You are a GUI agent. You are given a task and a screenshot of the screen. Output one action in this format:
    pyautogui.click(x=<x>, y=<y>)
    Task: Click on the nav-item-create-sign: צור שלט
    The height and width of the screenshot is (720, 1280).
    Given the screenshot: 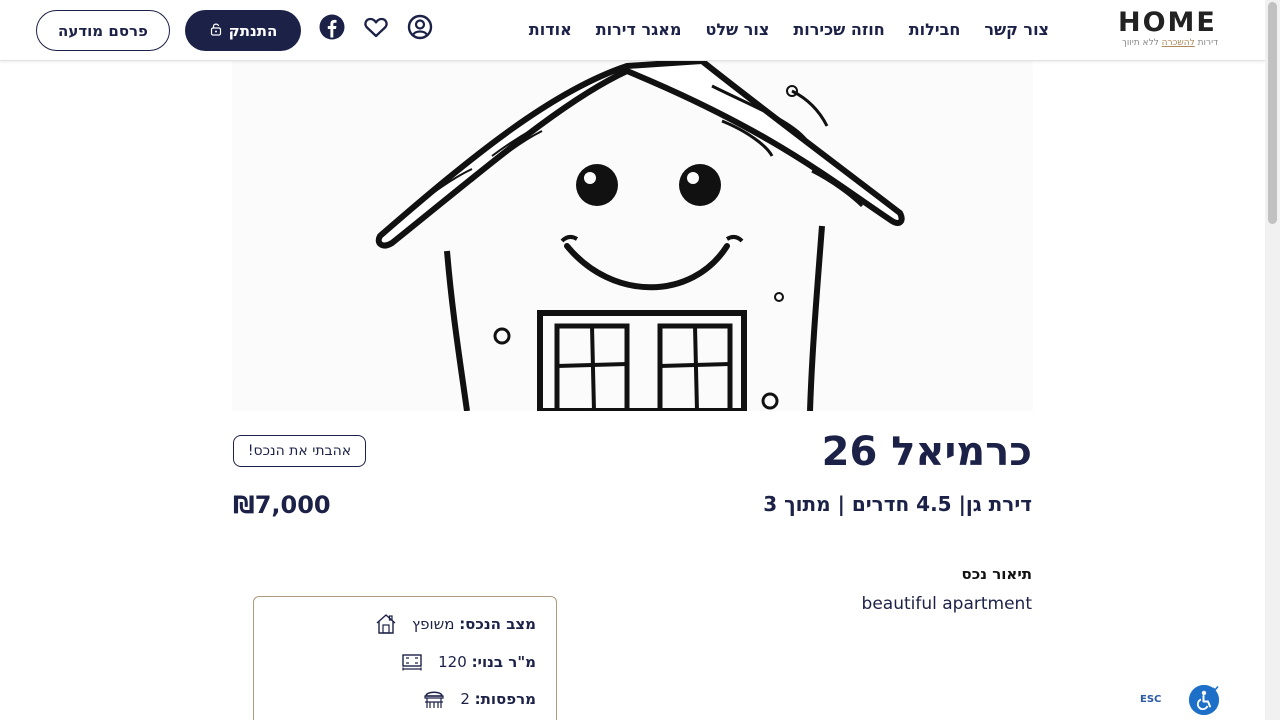 What is the action you would take?
    pyautogui.click(x=738, y=30)
    